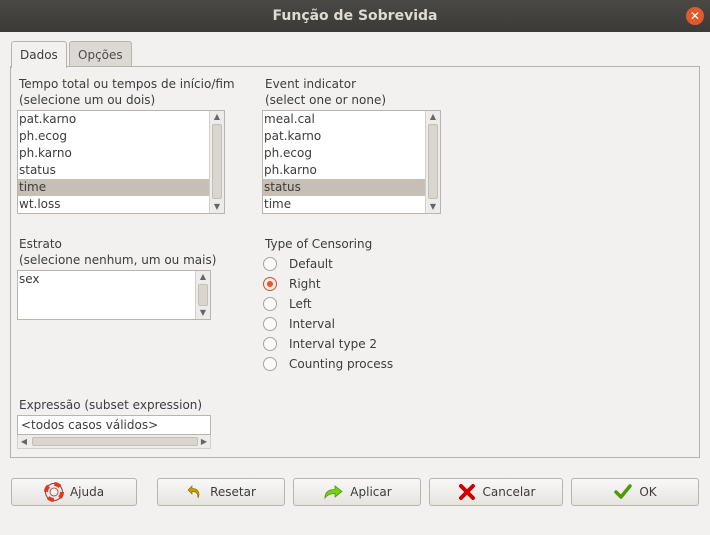 The height and width of the screenshot is (535, 710). Describe the element at coordinates (121, 204) in the screenshot. I see `list-item: wt.loss` at that location.